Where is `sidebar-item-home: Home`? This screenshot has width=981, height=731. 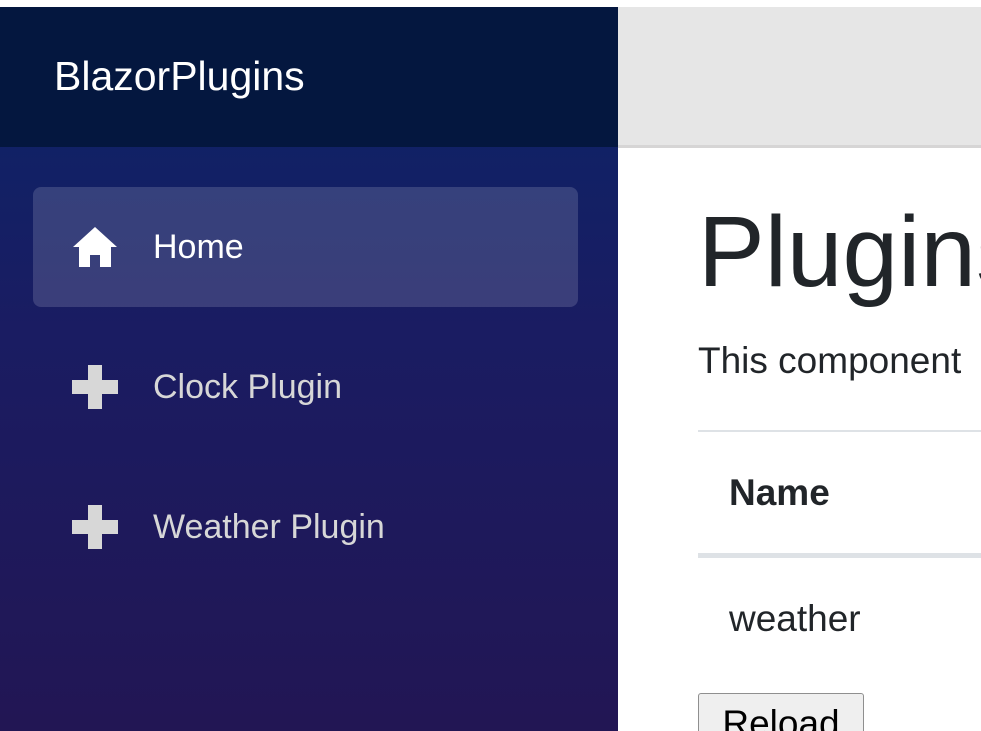
sidebar-item-home: Home is located at coordinates (305, 247).